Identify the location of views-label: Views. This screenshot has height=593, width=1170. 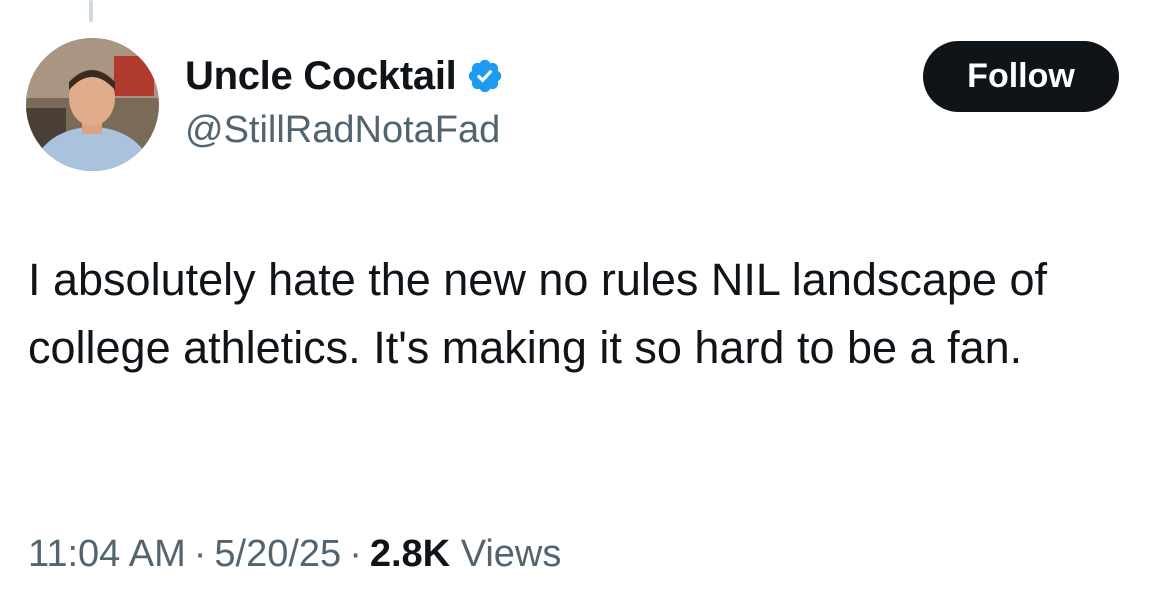
(511, 554).